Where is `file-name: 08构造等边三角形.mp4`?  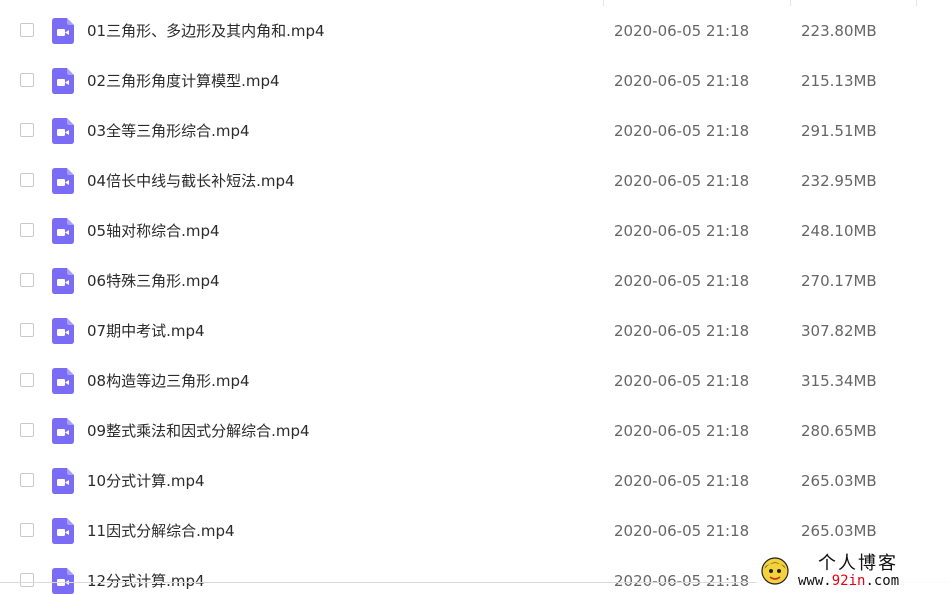
file-name: 08构造等边三角形.mp4 is located at coordinates (168, 381).